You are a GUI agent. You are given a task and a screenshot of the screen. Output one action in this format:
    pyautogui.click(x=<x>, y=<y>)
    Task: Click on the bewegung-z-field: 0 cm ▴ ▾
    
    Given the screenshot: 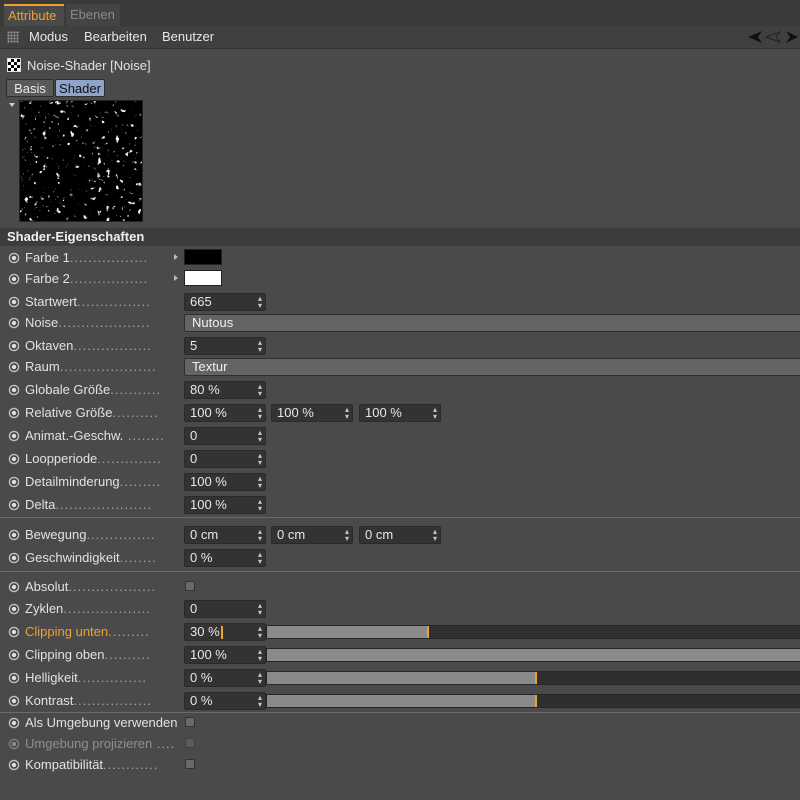 What is the action you would take?
    pyautogui.click(x=400, y=535)
    